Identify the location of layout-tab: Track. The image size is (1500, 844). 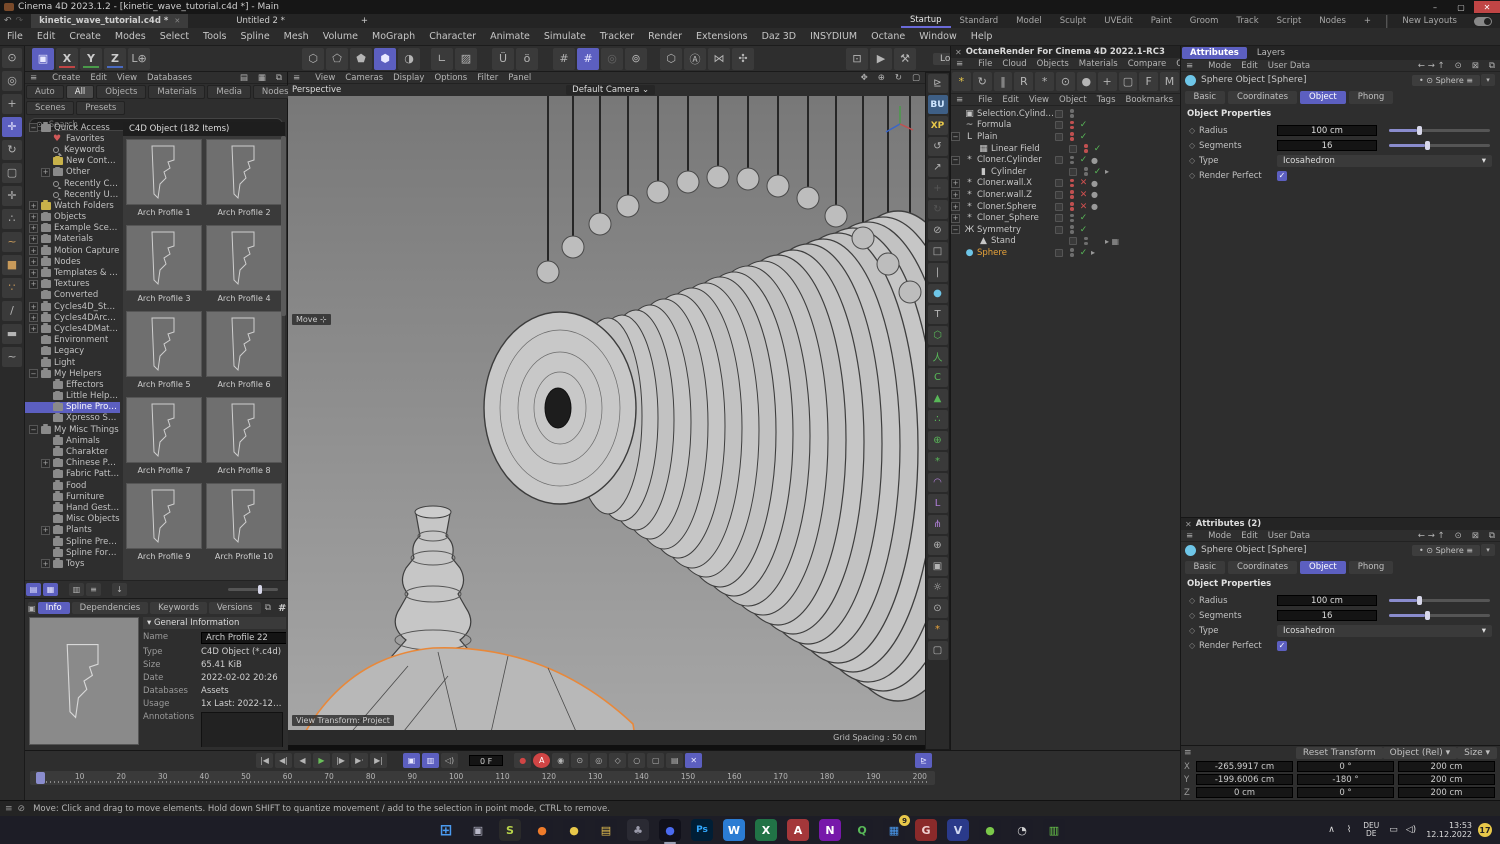
(1247, 21).